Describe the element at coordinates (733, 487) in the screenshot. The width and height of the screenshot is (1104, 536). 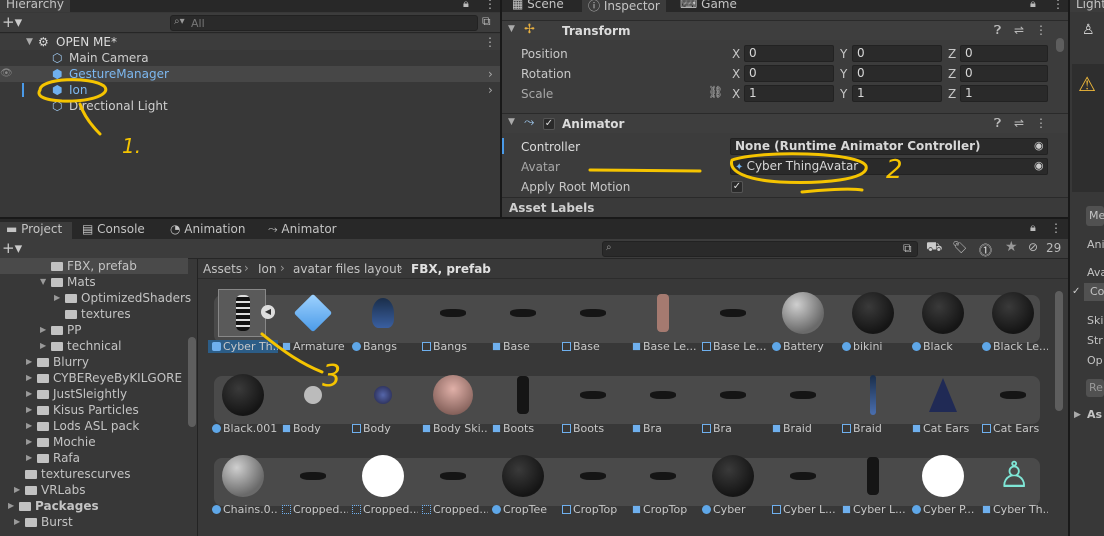
I see `asset-item: Cyber` at that location.